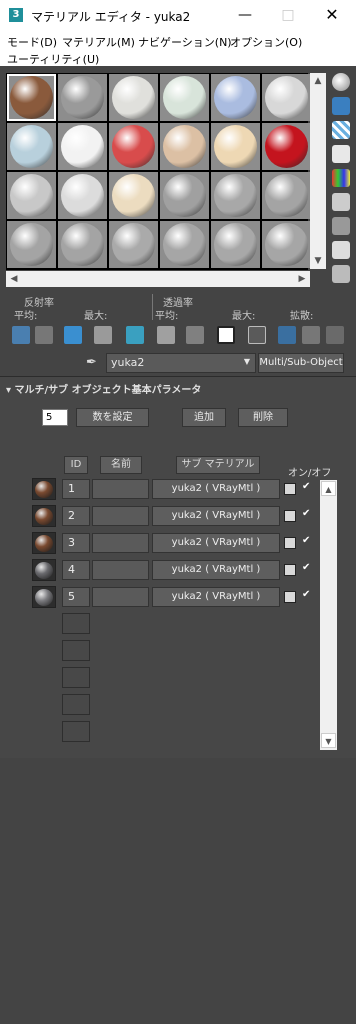  Describe the element at coordinates (287, 335) in the screenshot. I see `go-to-parent-icon` at that location.